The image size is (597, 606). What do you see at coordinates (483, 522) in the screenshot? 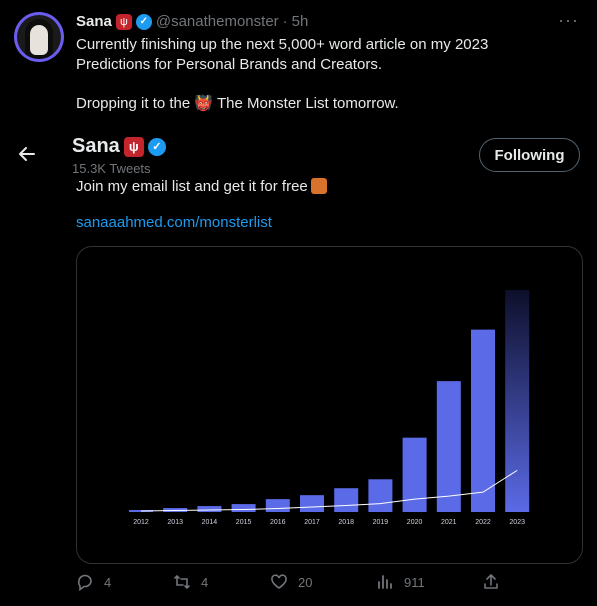
I see `x-tick-label: 2022` at bounding box center [483, 522].